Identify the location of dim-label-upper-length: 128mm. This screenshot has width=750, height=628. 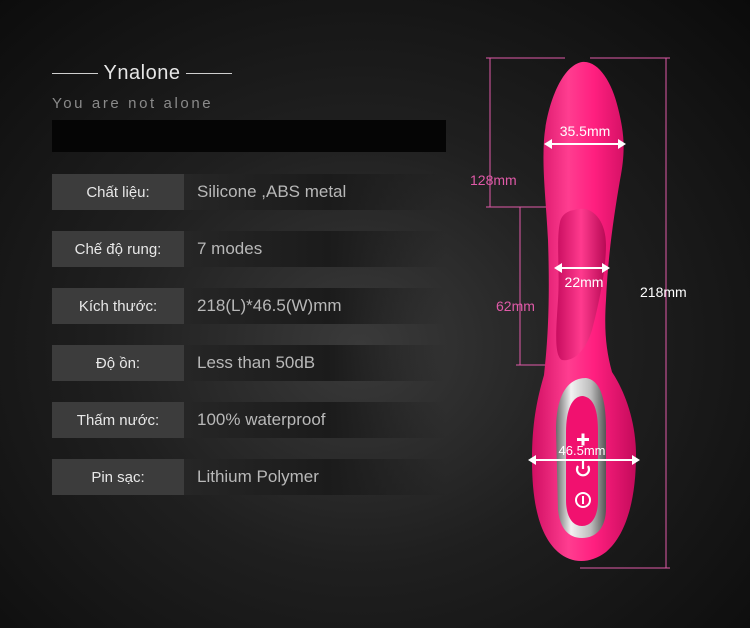
(493, 180).